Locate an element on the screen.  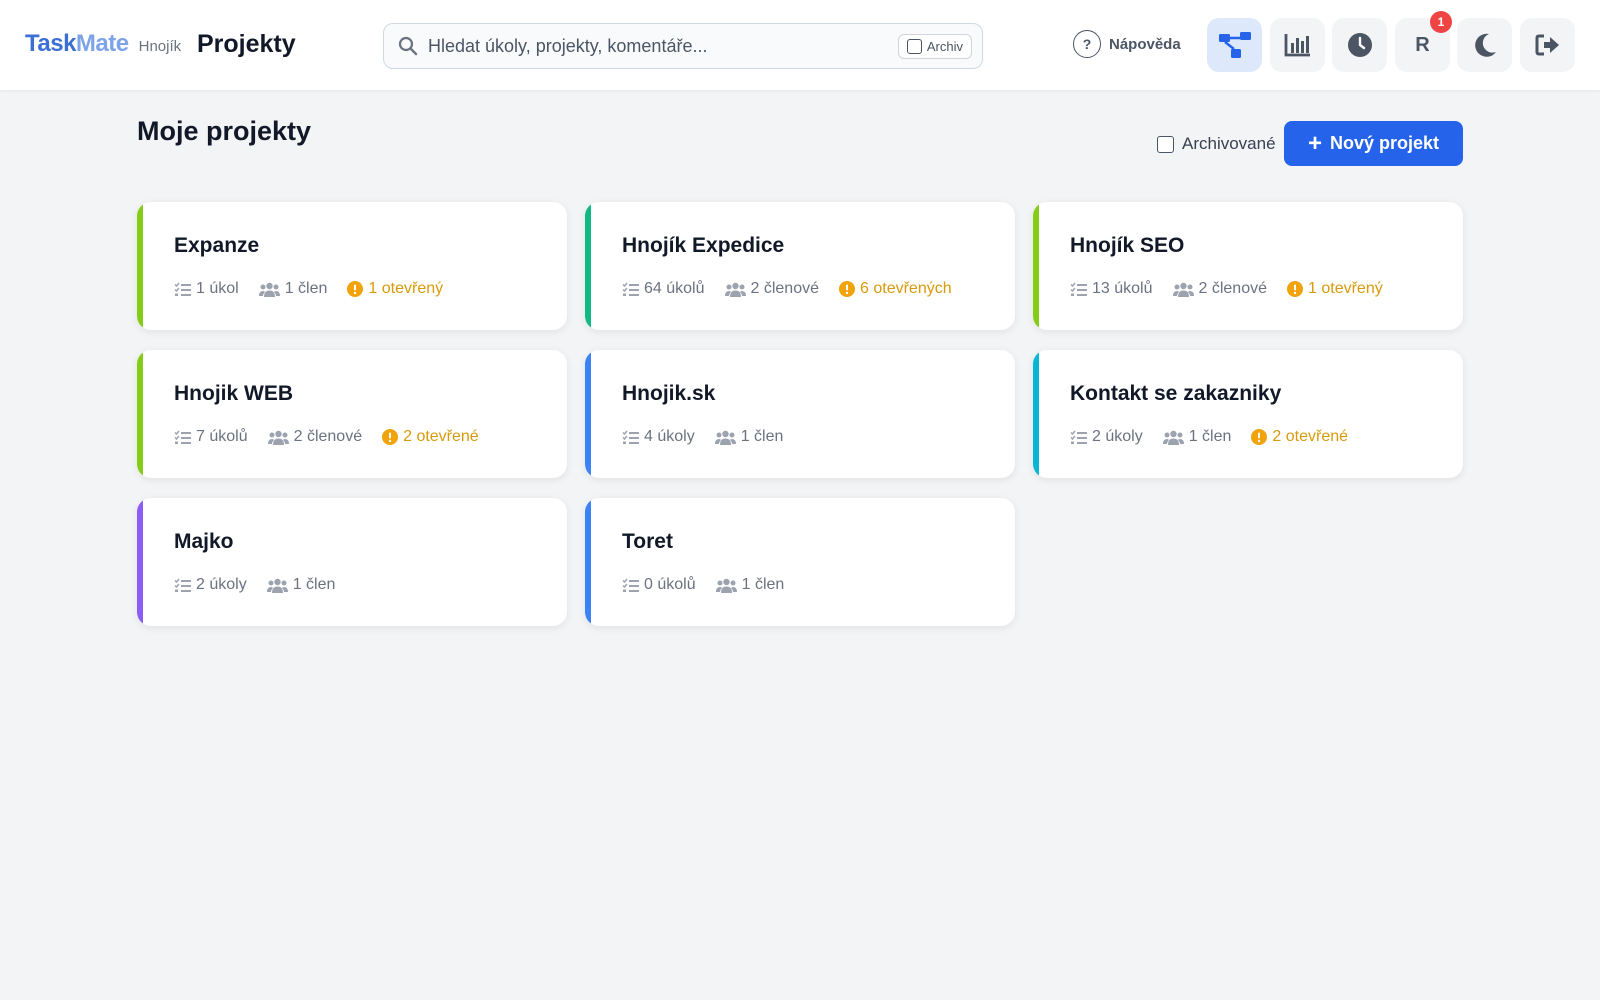
clock-icon is located at coordinates (1359, 45).